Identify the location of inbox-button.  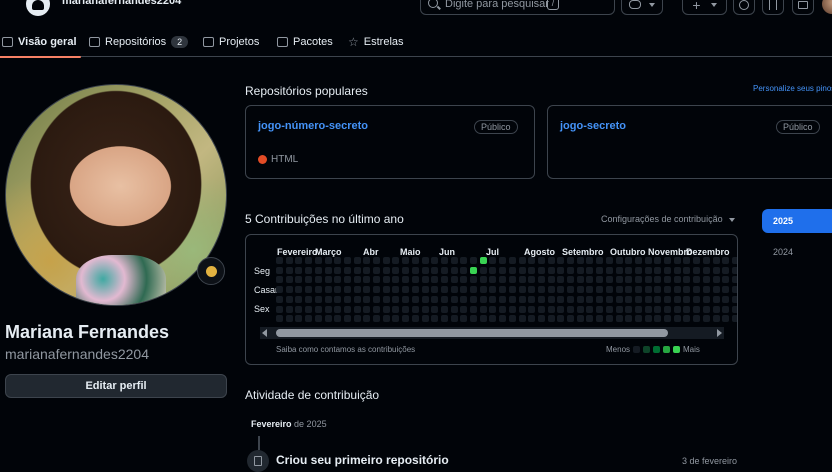
(803, 7).